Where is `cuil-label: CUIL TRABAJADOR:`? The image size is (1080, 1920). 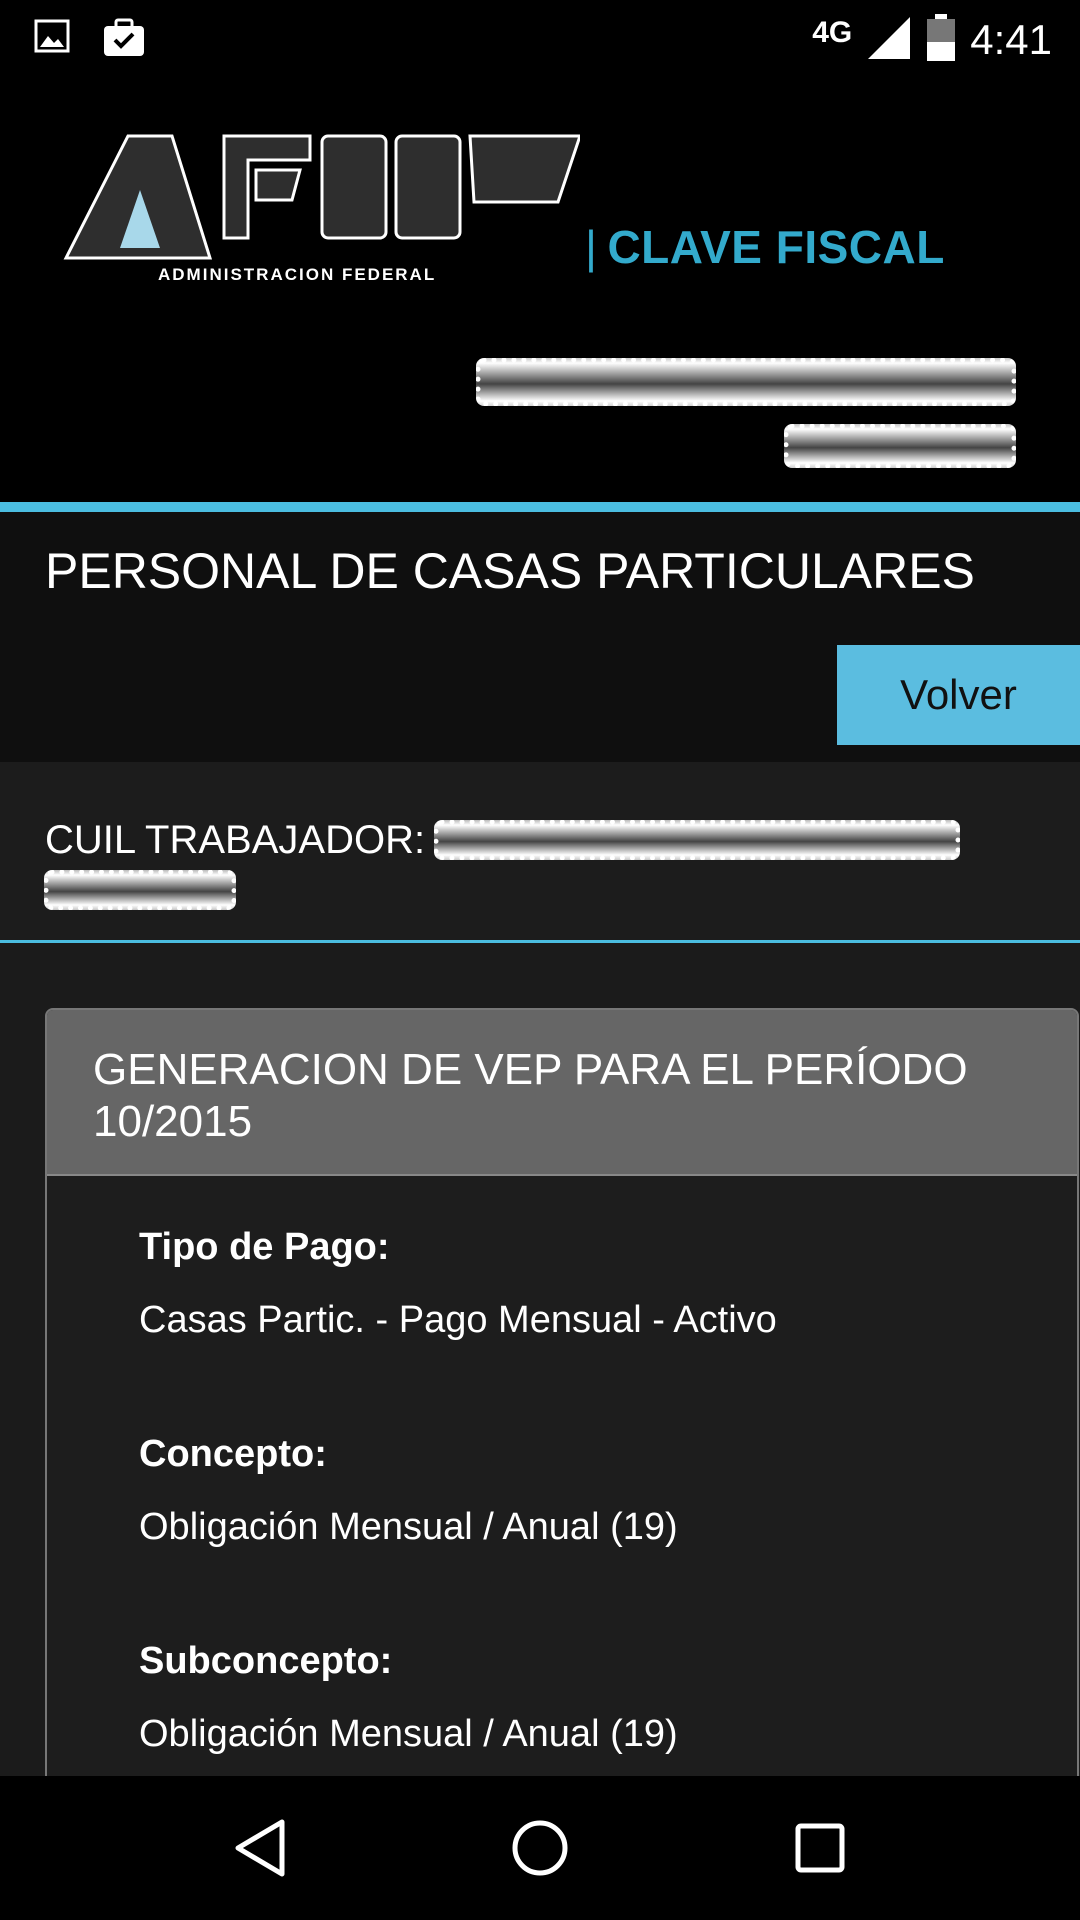 cuil-label: CUIL TRABAJADOR: is located at coordinates (235, 840).